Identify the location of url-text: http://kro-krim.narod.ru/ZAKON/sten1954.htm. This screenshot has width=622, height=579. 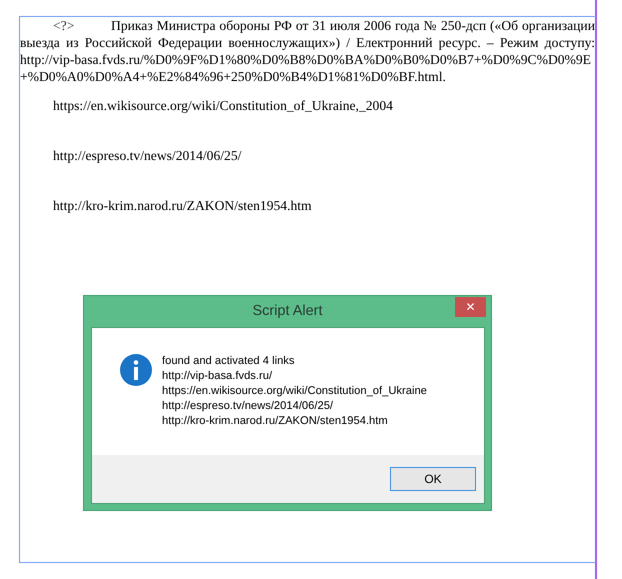
(182, 205).